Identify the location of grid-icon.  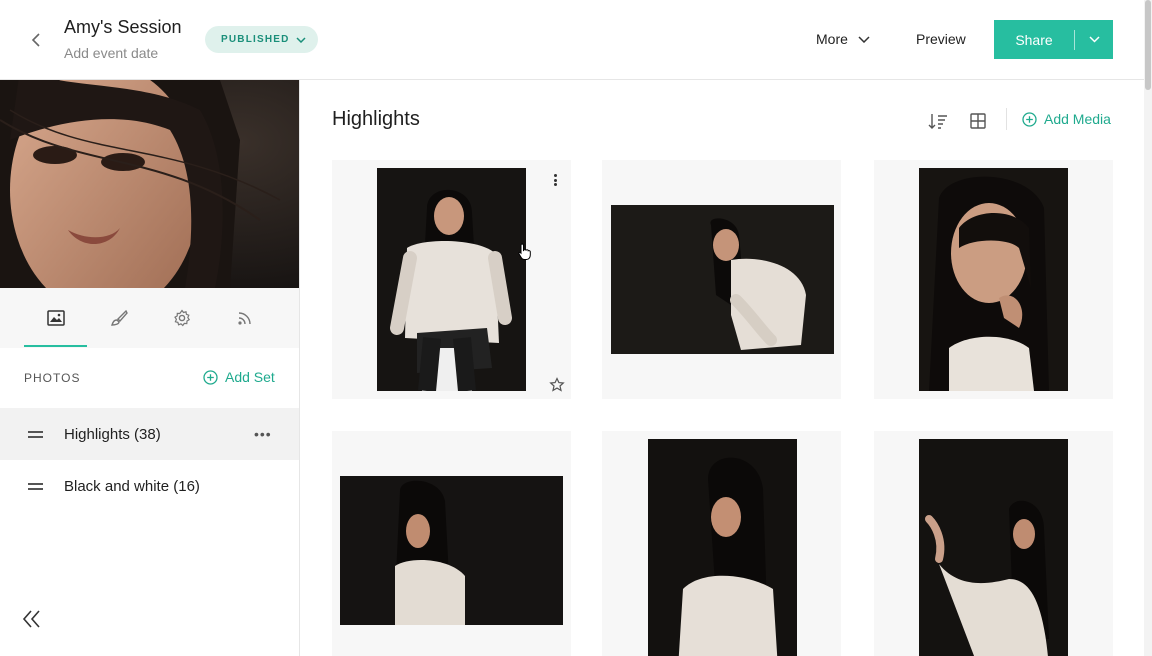
(978, 121).